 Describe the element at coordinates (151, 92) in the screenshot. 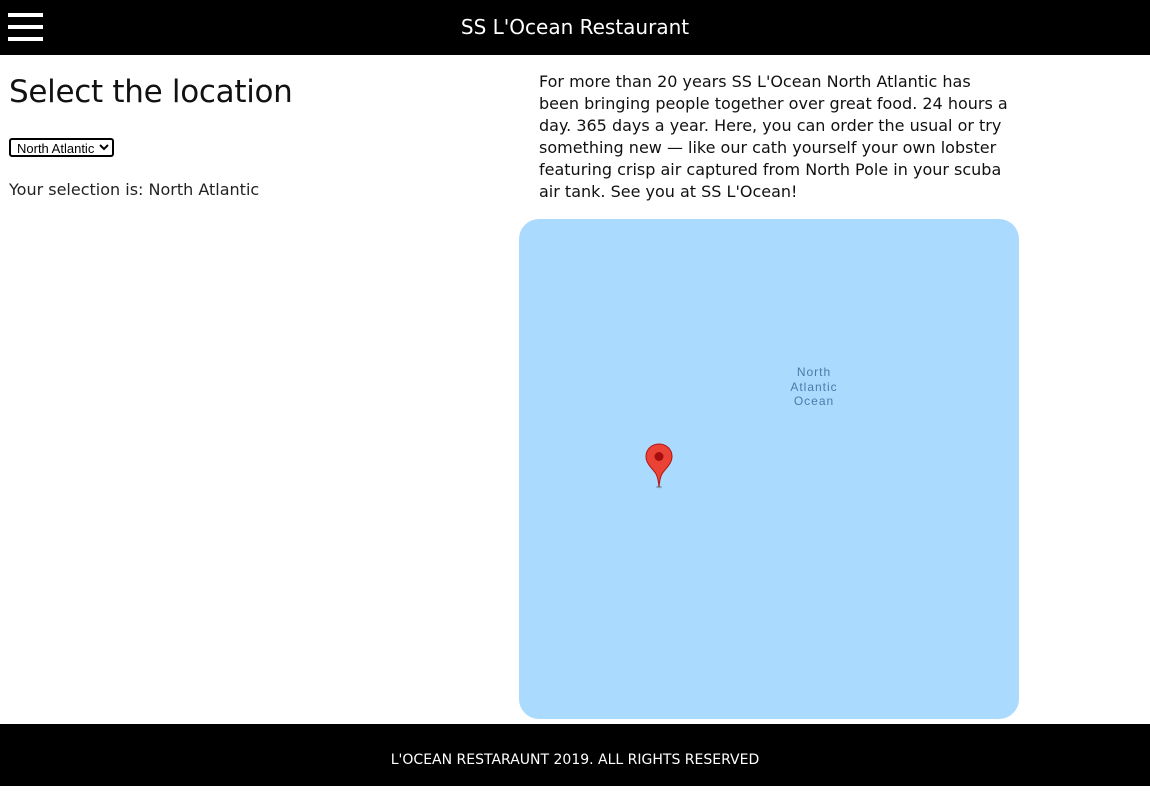

I see `page-title: Select the location` at that location.